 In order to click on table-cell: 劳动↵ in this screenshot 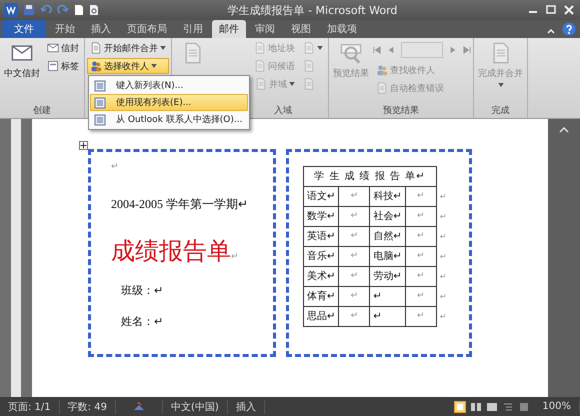, I will do `click(388, 276)`.